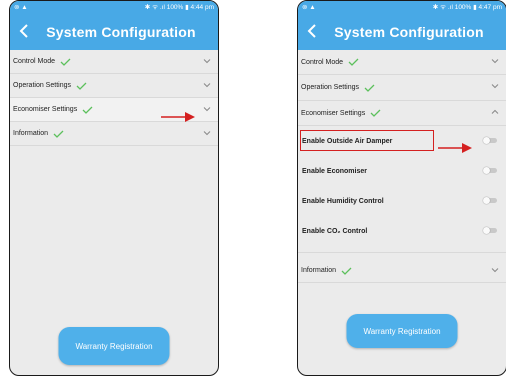 This screenshot has width=506, height=377. I want to click on annotation-arrow-right, so click(455, 148).